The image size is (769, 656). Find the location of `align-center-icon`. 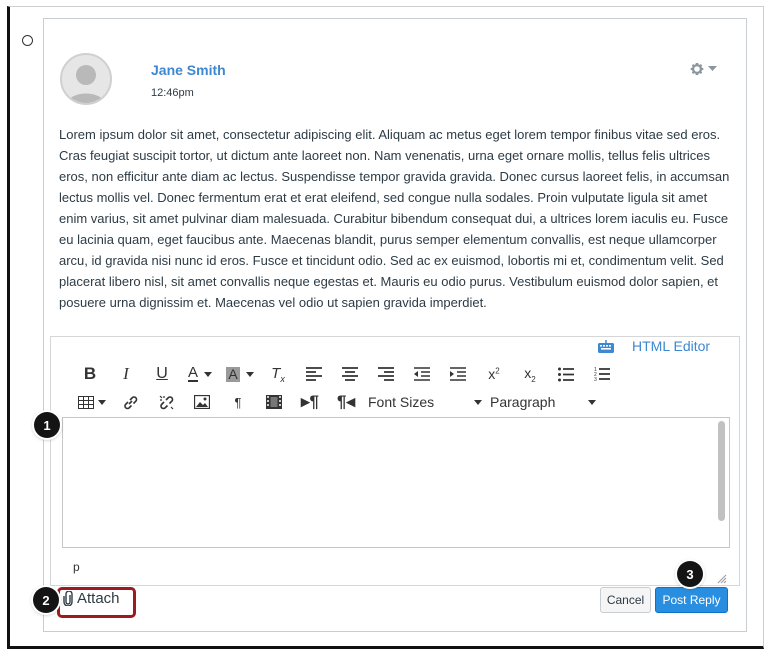

align-center-icon is located at coordinates (350, 374).